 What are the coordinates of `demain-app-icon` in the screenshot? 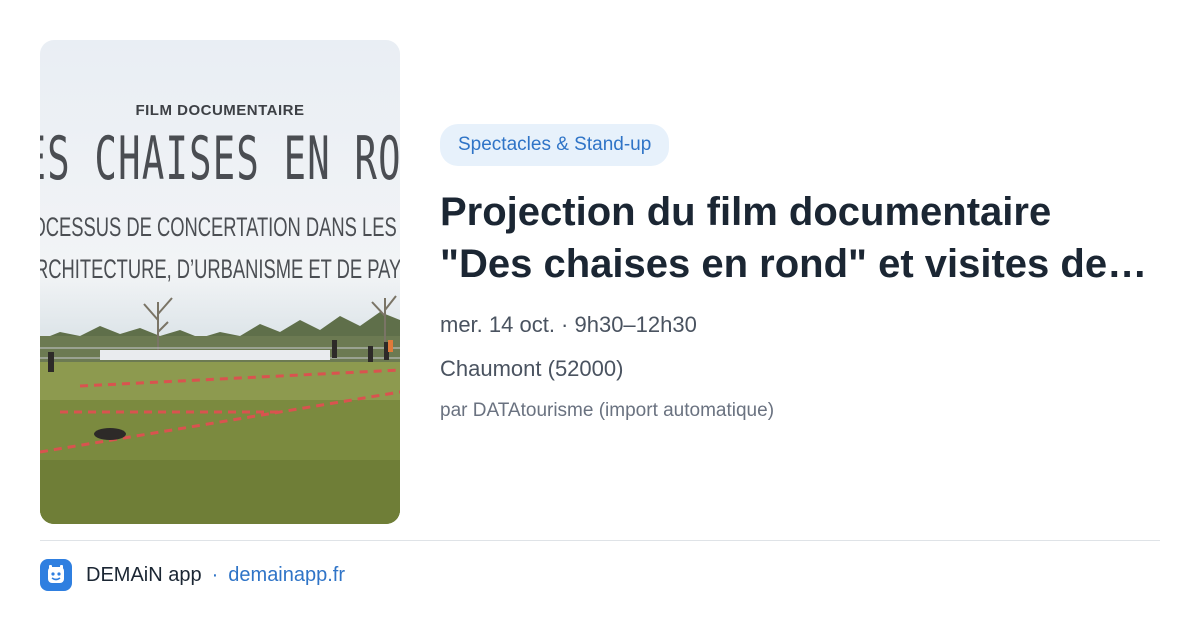 It's located at (56, 575).